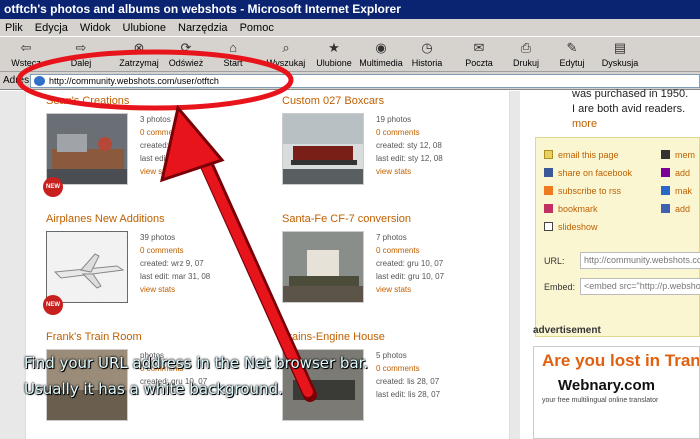  I want to click on people-icon, so click(665, 190).